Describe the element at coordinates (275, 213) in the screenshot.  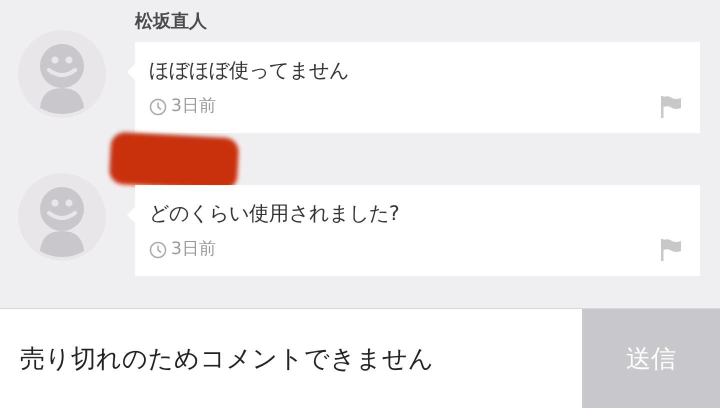
I see `comment-text: どのくらい使用されました?` at that location.